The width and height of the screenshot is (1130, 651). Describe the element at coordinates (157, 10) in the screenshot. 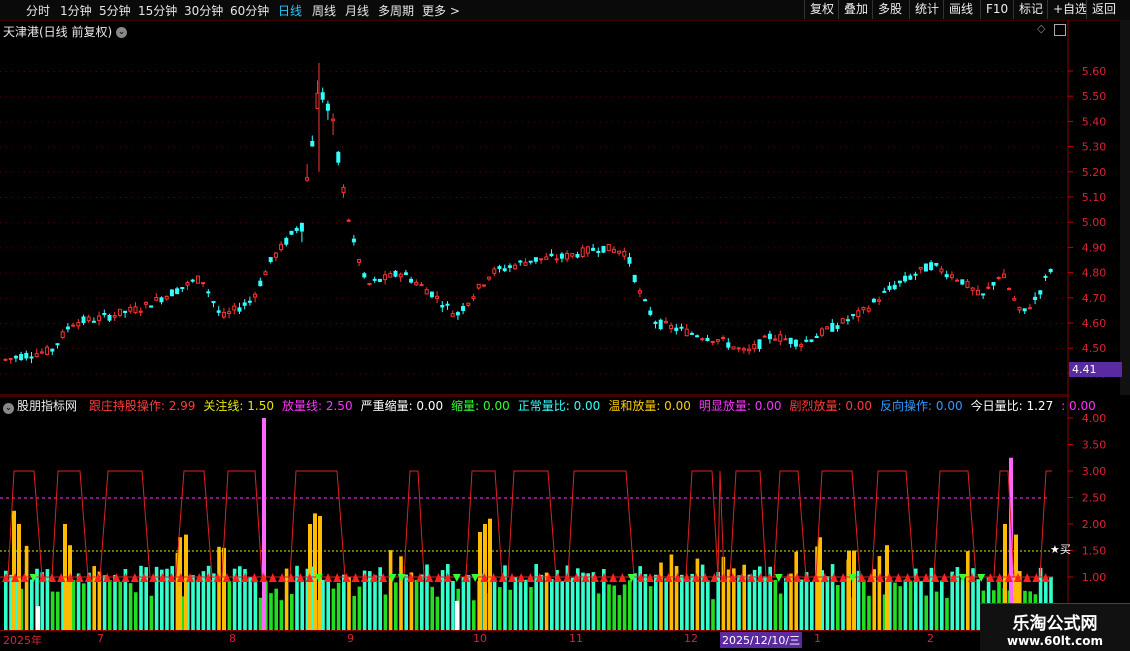

I see `period-15min: 15分钟` at that location.